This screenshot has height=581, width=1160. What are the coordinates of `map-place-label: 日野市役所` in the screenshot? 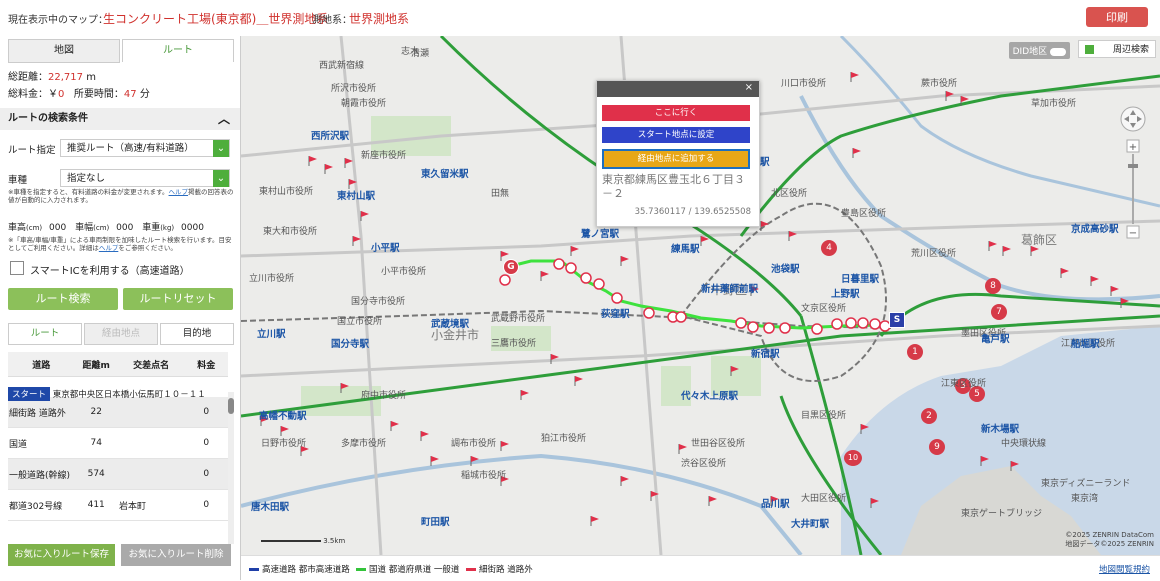 It's located at (284, 444).